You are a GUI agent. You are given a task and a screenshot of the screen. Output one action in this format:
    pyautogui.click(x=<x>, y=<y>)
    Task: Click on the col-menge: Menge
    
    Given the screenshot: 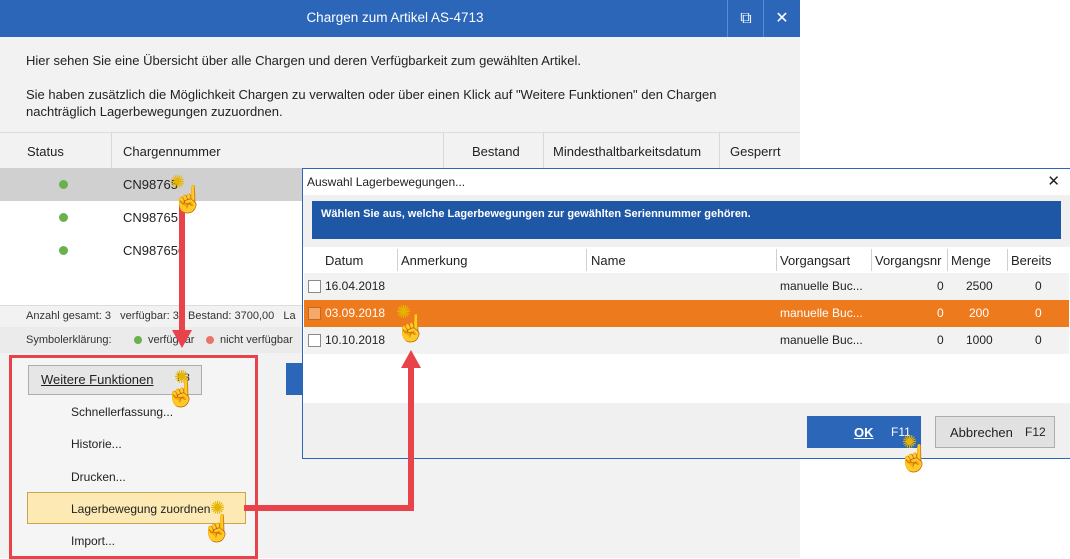 What is the action you would take?
    pyautogui.click(x=971, y=260)
    